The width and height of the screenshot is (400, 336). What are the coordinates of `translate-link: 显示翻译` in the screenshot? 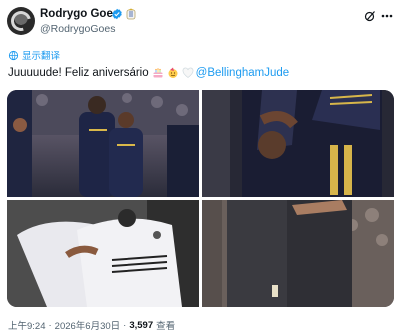 It's located at (34, 55).